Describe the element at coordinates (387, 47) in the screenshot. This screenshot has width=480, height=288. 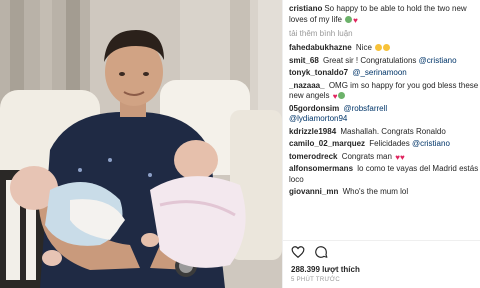
I see `smile-emoji-icon` at that location.